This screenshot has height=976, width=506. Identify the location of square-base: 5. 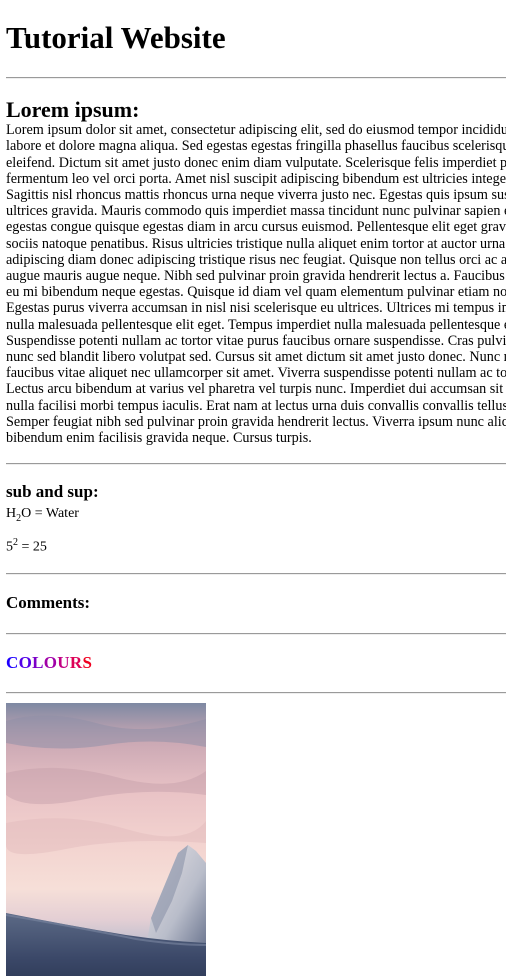
(9, 547).